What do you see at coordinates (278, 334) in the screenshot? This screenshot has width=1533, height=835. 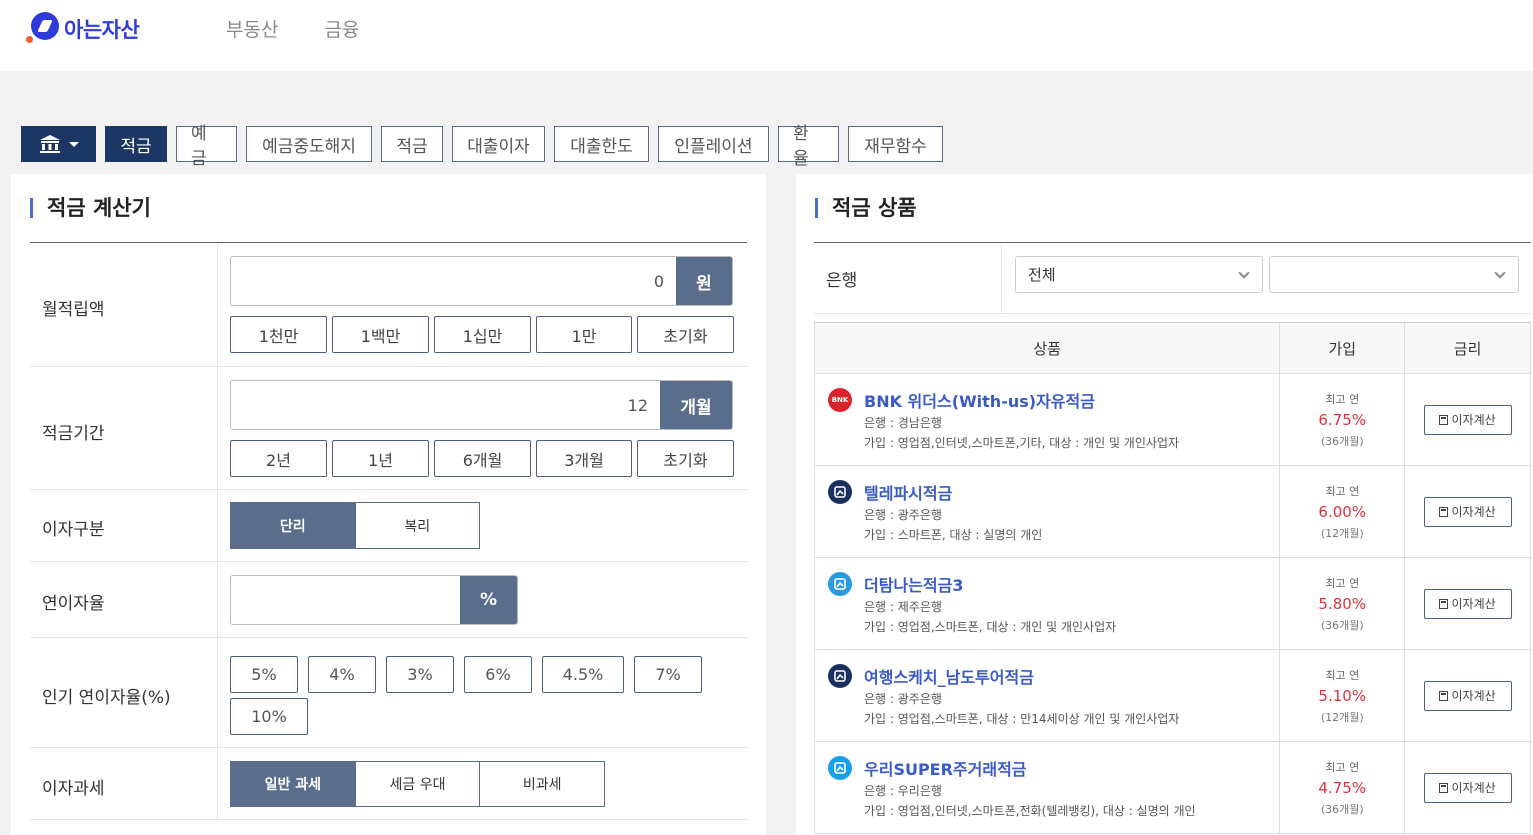 I see `quick-10m-button: 1천만` at bounding box center [278, 334].